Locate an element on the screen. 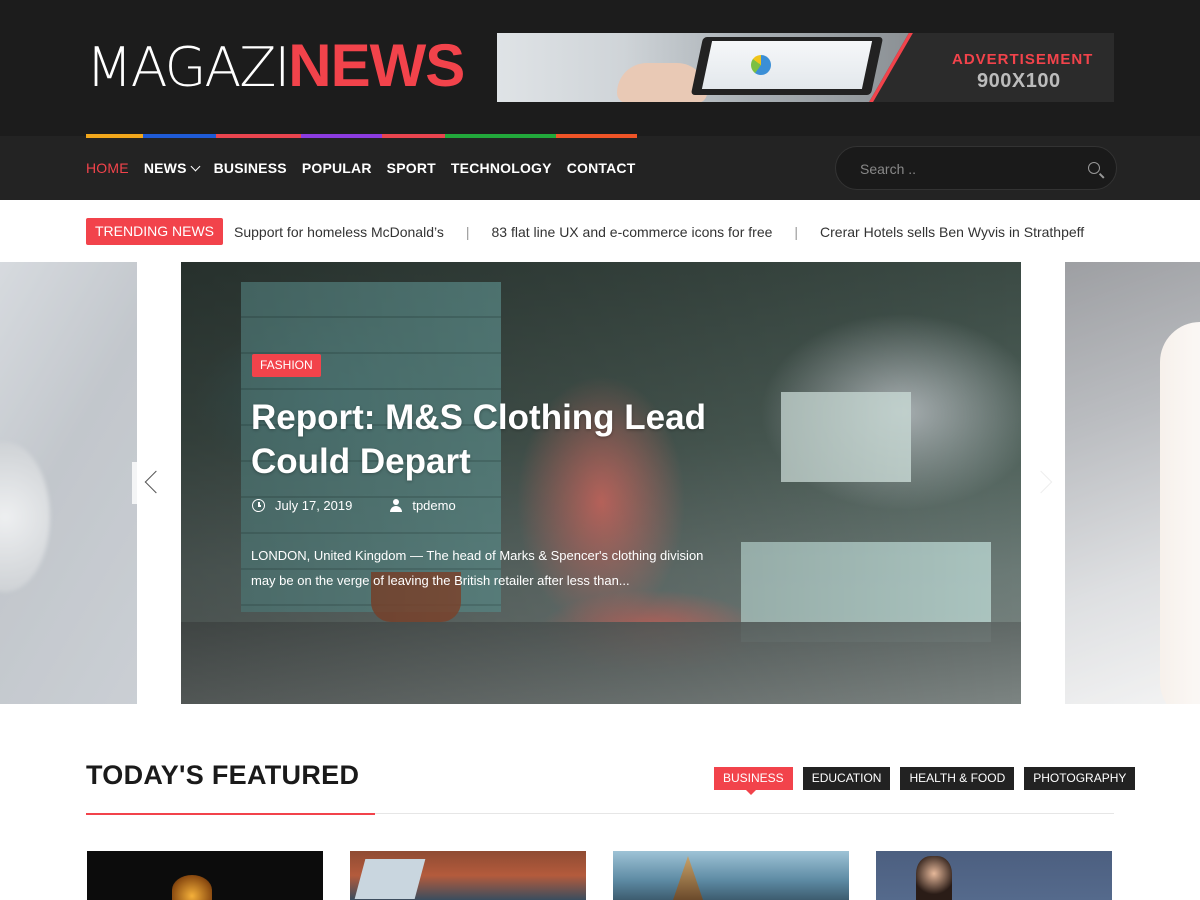 The height and width of the screenshot is (900, 1200). section-title: TODAY'S FEATURED is located at coordinates (223, 775).